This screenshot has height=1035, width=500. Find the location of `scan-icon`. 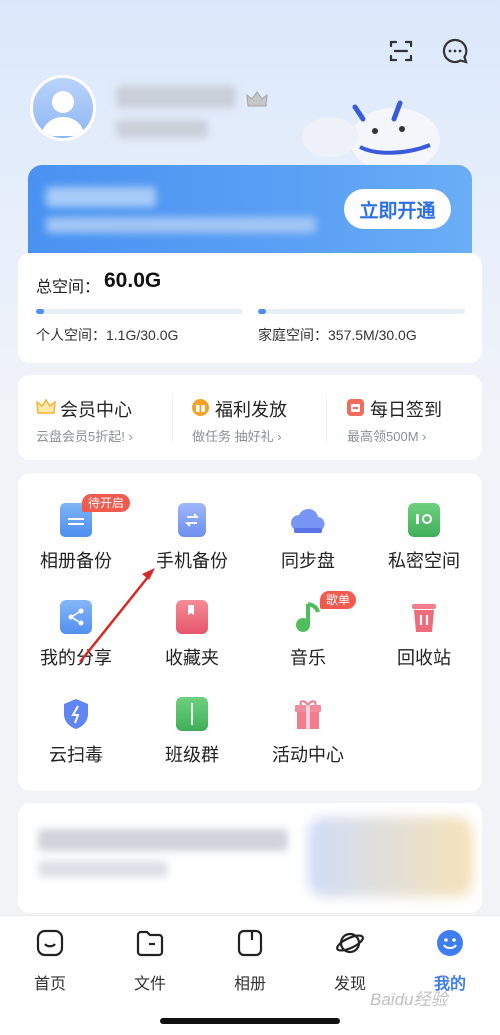

scan-icon is located at coordinates (401, 51).